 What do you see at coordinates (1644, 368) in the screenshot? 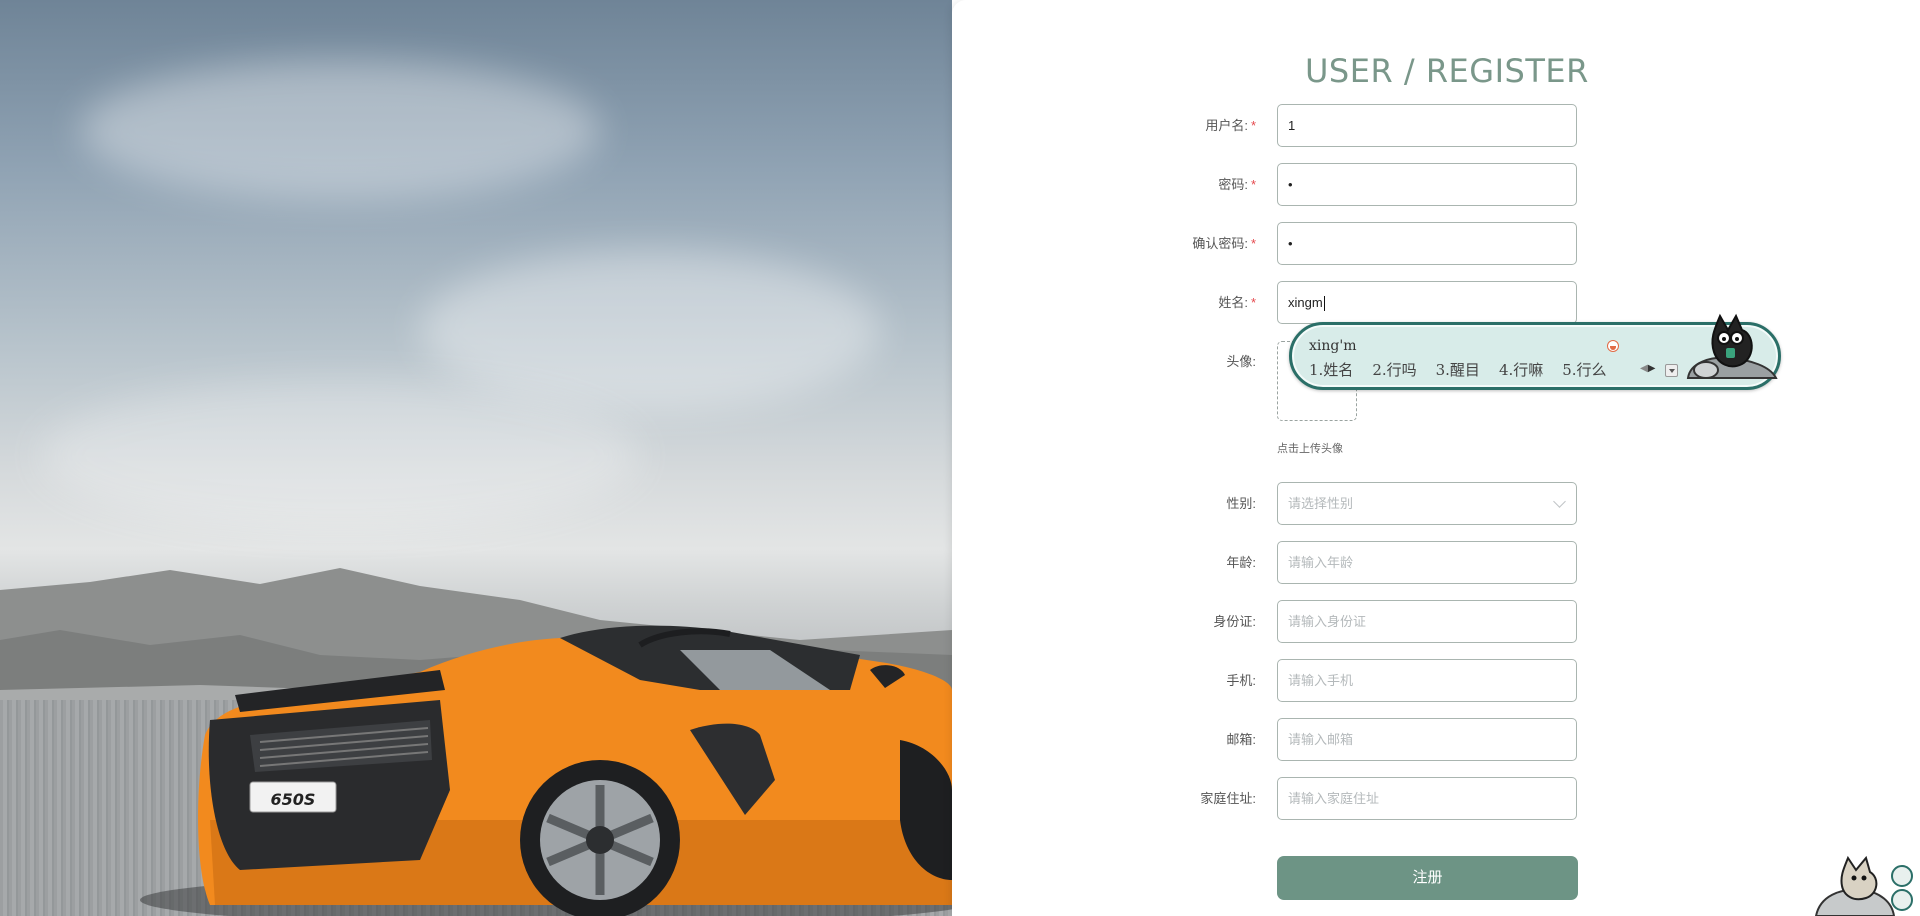
I see `arrow-left-icon: ◀` at bounding box center [1644, 368].